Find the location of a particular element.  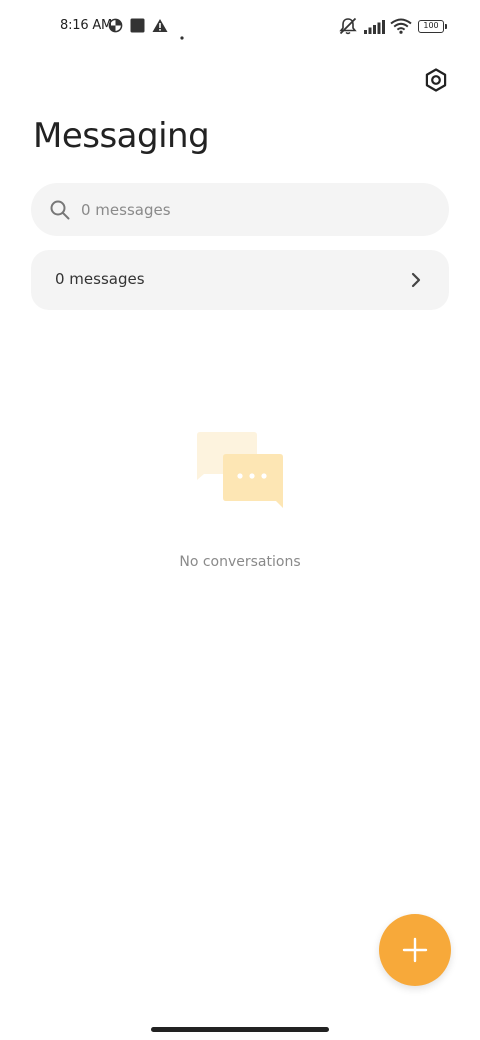

search-bar is located at coordinates (240, 209).